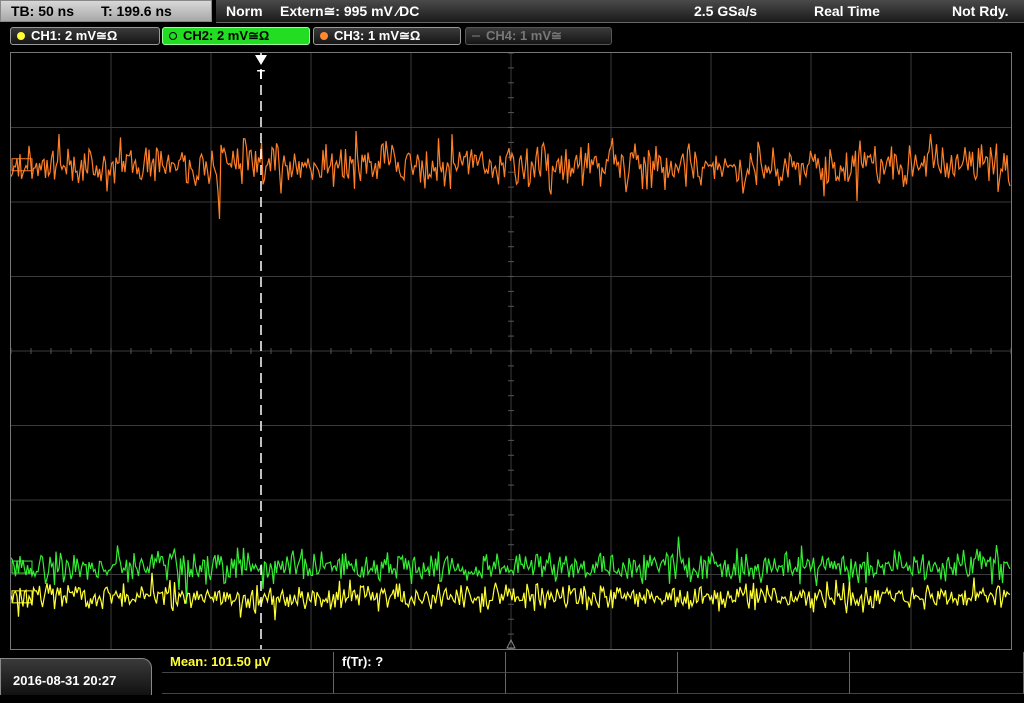  I want to click on ch2-indicator-icon, so click(173, 36).